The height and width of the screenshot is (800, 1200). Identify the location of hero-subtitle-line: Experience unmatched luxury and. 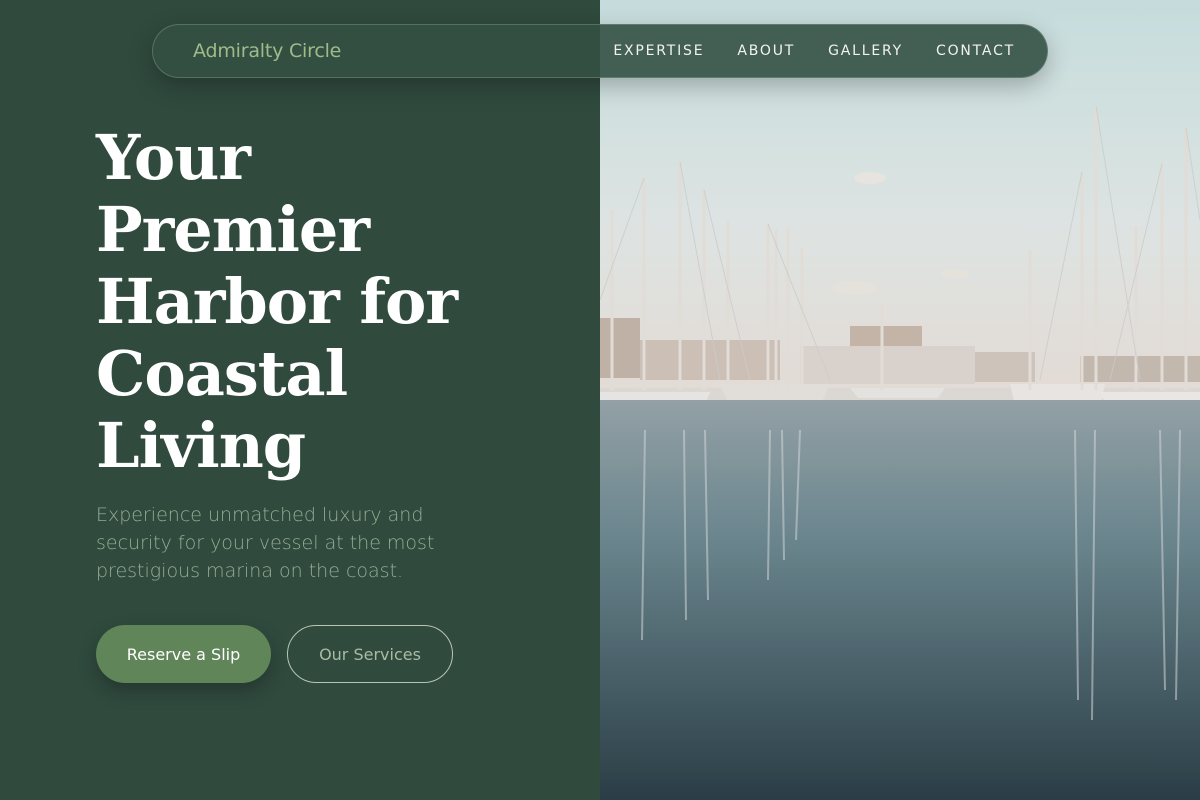
(260, 515).